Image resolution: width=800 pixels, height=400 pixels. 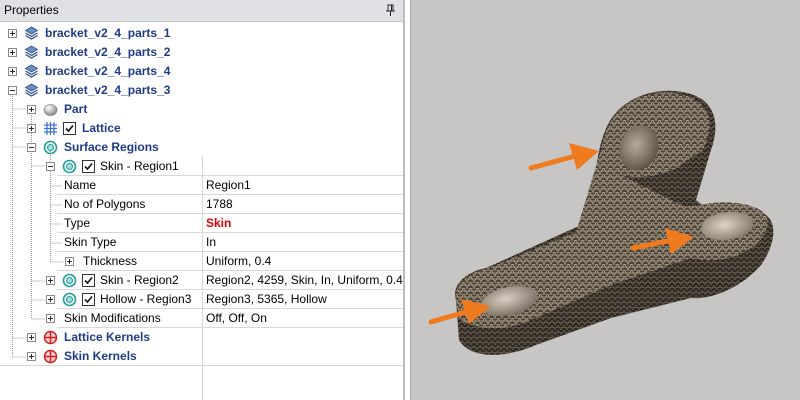 I want to click on part-label: bracket_v2_4_parts_2, so click(x=108, y=52).